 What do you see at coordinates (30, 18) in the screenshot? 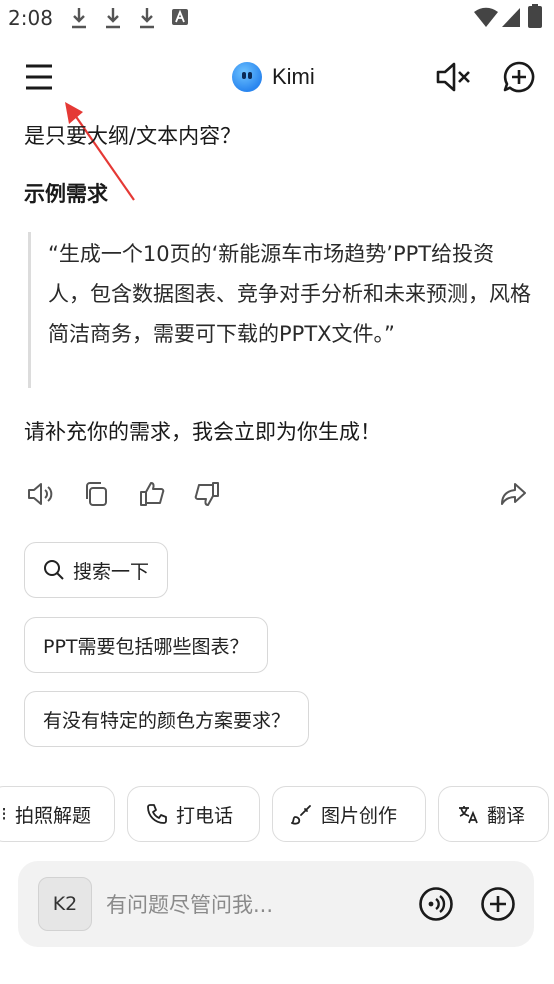
I see `status-time: 2:08` at bounding box center [30, 18].